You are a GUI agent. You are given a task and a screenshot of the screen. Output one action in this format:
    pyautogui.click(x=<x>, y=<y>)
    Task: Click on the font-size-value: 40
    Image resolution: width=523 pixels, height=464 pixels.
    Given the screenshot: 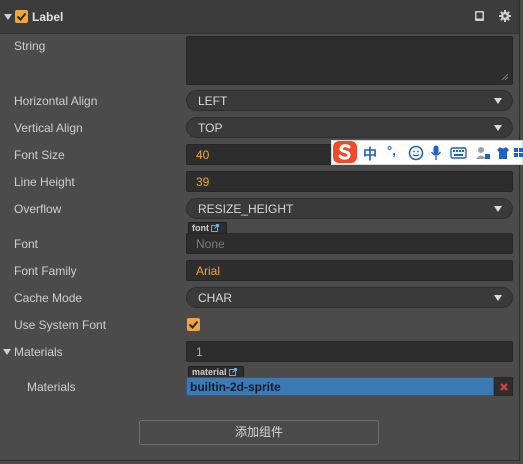 What is the action you would take?
    pyautogui.click(x=203, y=155)
    